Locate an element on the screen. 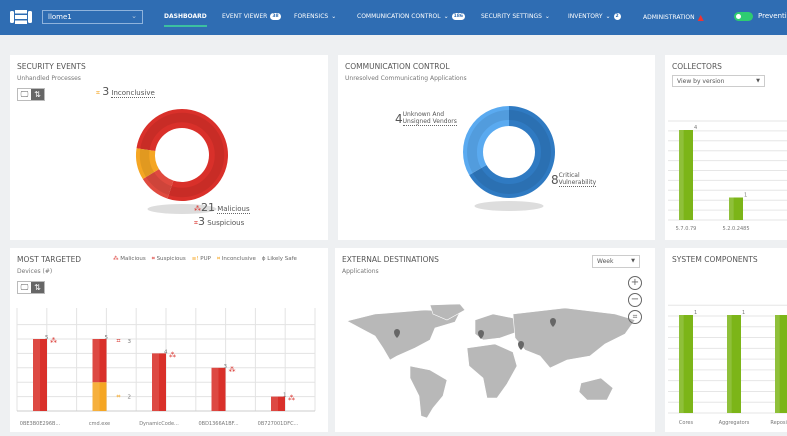 Image resolution: width=787 pixels, height=436 pixels. mode-label-text: Prevention is located at coordinates (772, 16).